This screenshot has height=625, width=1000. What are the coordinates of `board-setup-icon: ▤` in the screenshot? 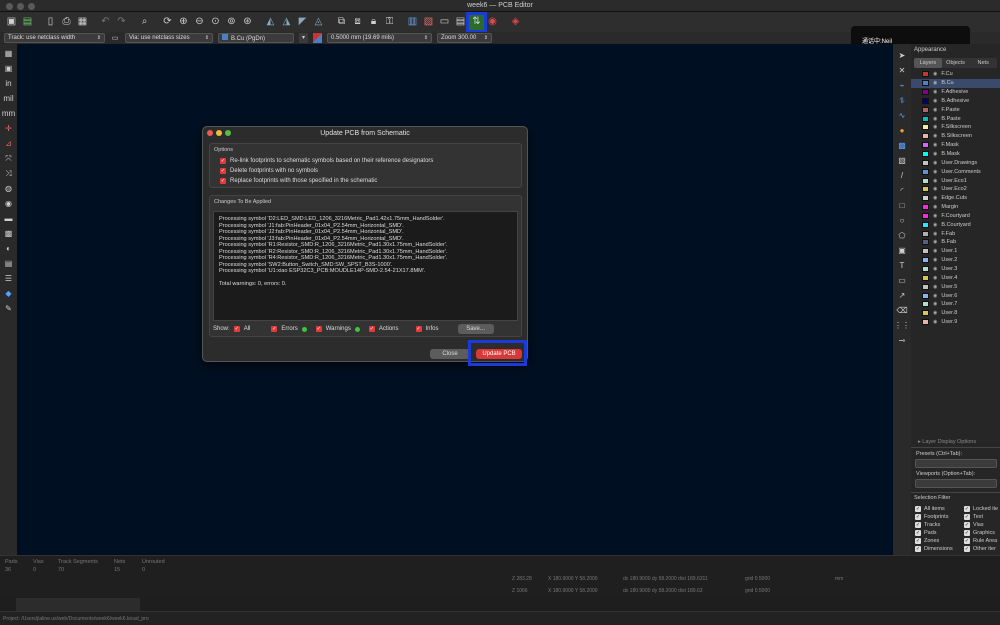 It's located at (27, 22).